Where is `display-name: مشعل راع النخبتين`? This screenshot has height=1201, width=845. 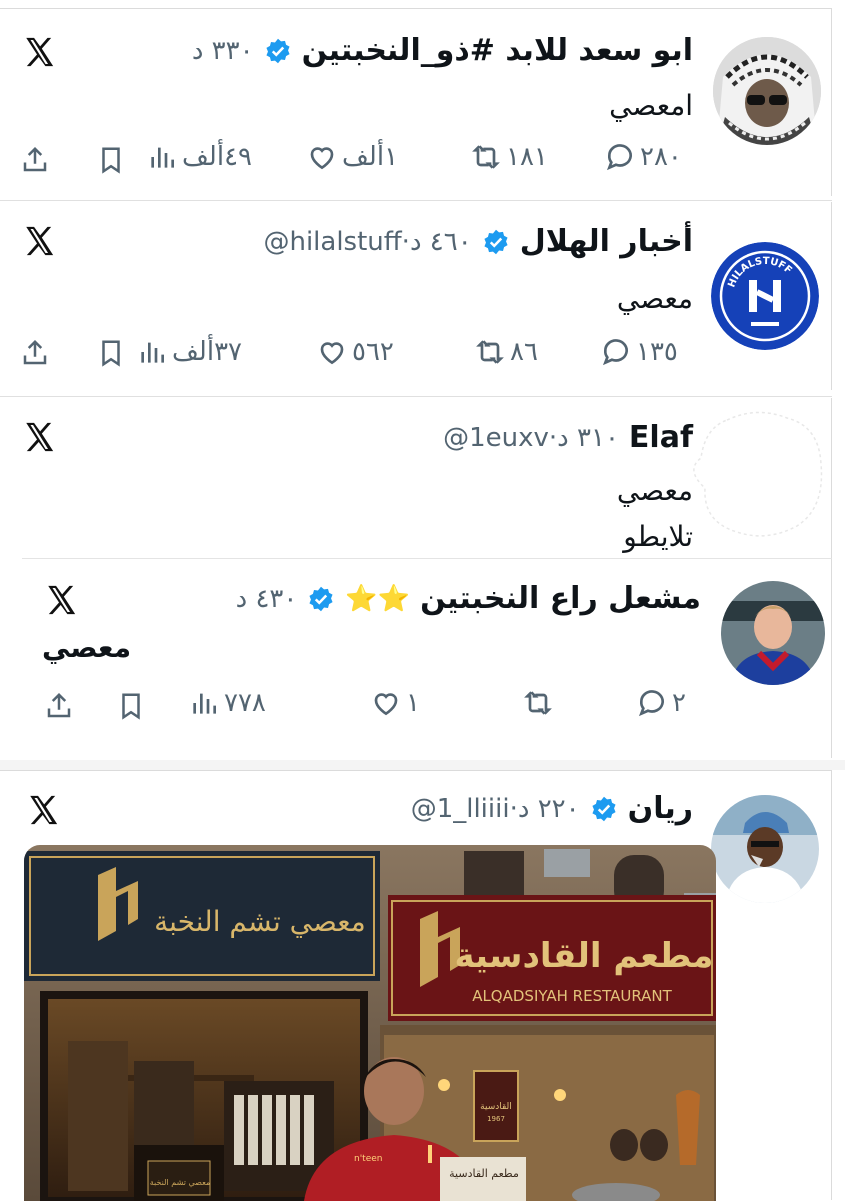
display-name: مشعل راع النخبتين is located at coordinates (560, 598).